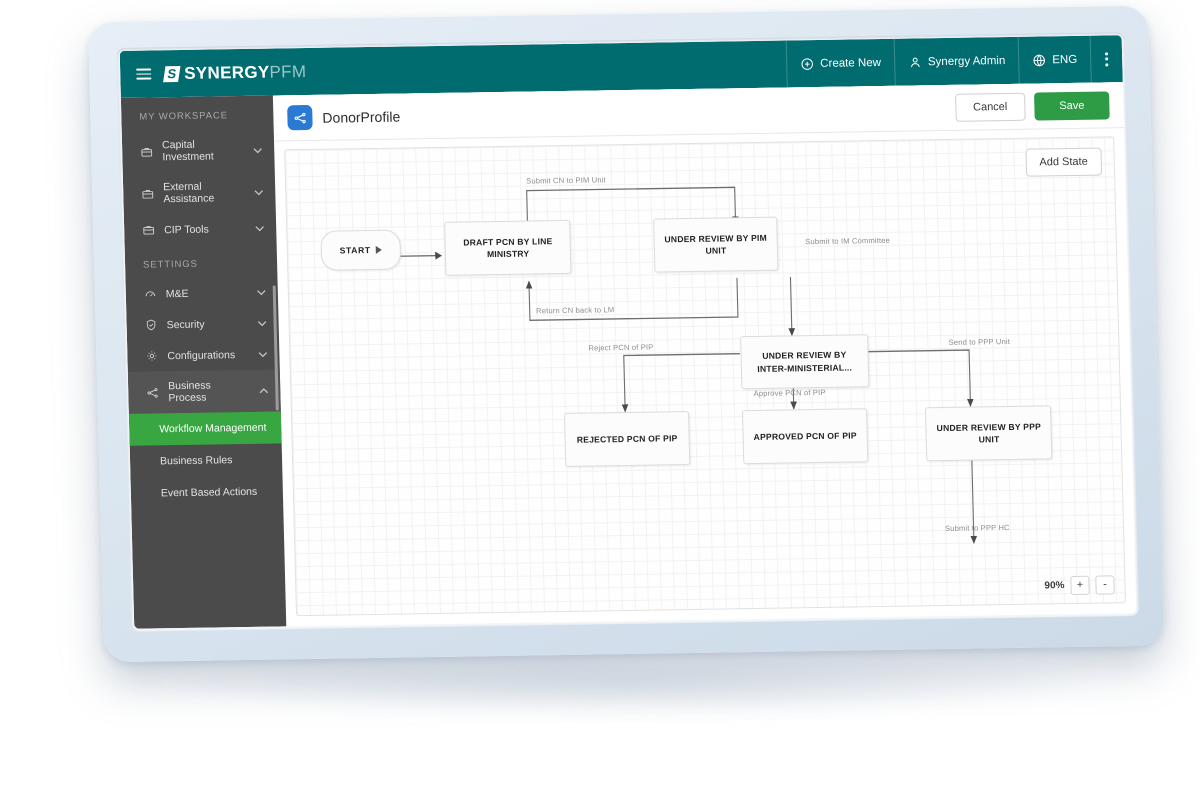 Image resolution: width=1200 pixels, height=800 pixels. I want to click on save-button: Save, so click(1071, 105).